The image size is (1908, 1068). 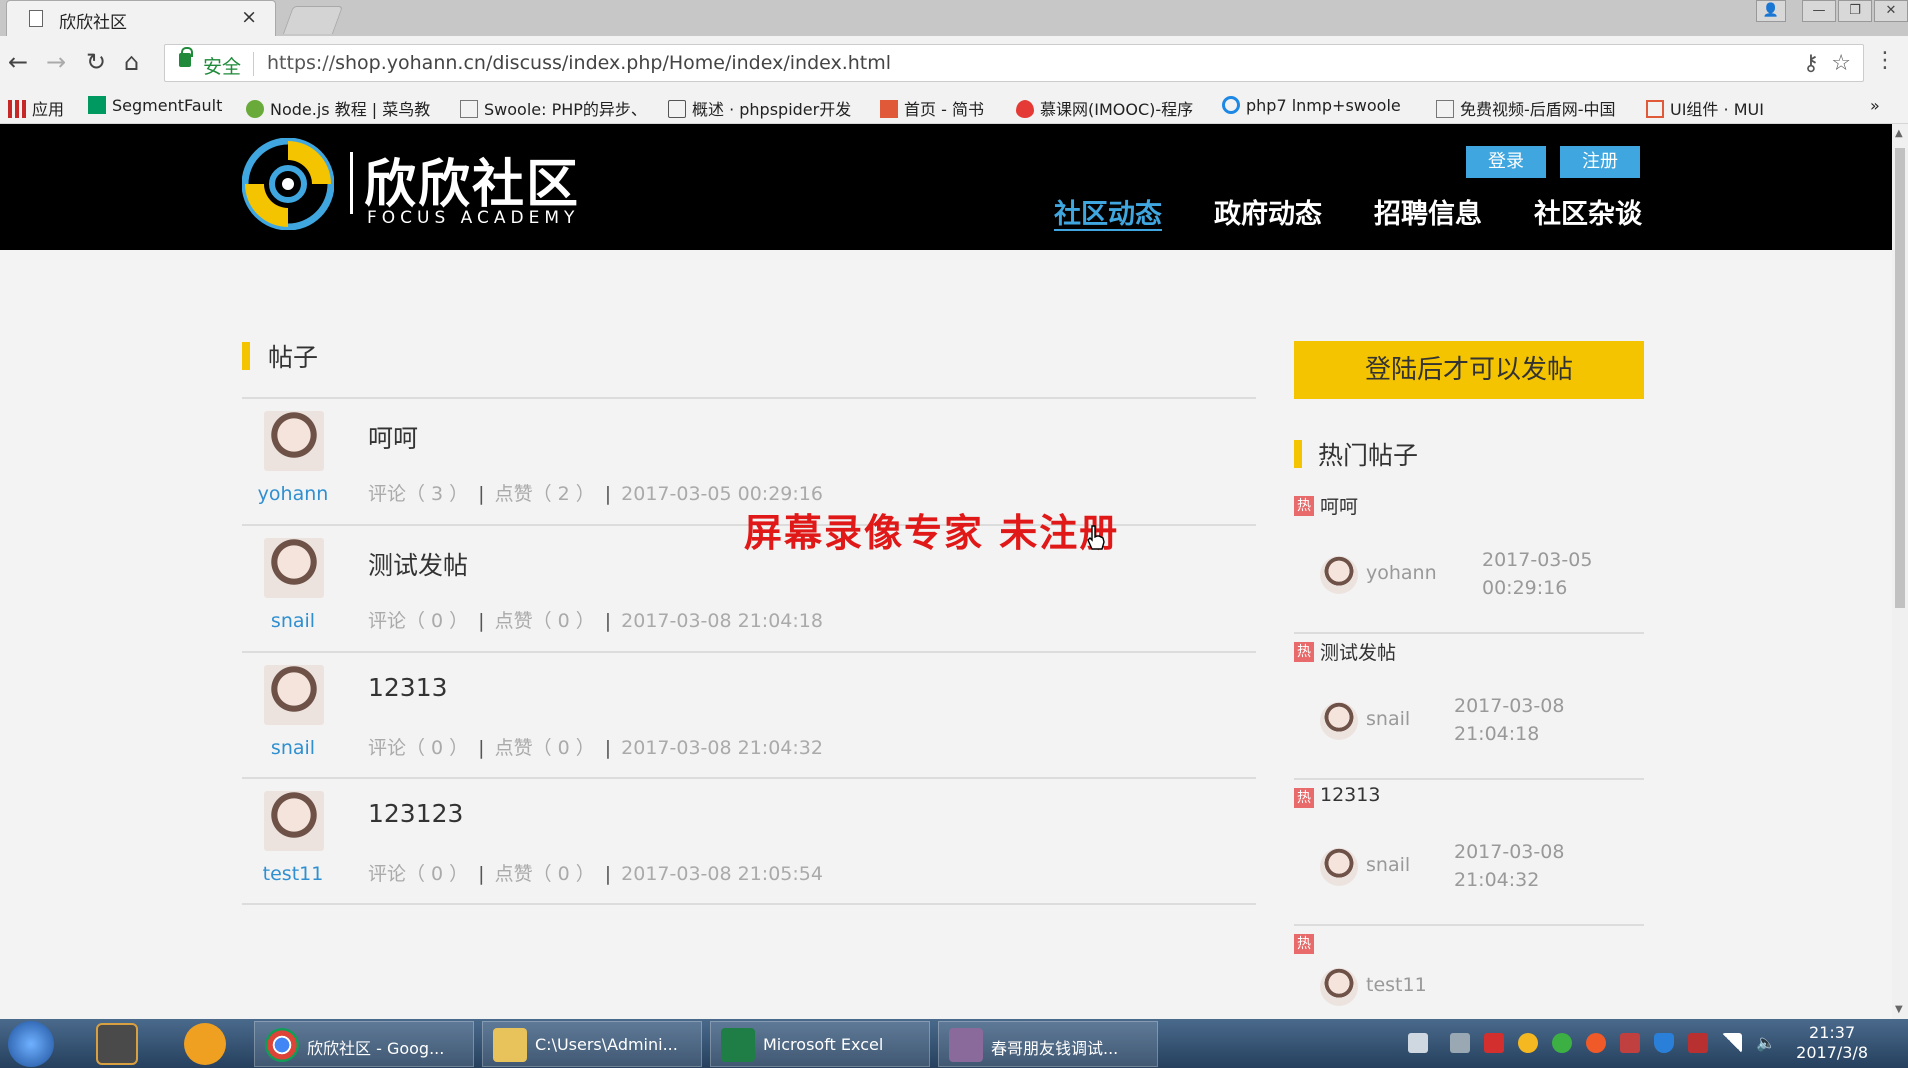 I want to click on nav-community-news: 社区动态, so click(x=1108, y=211).